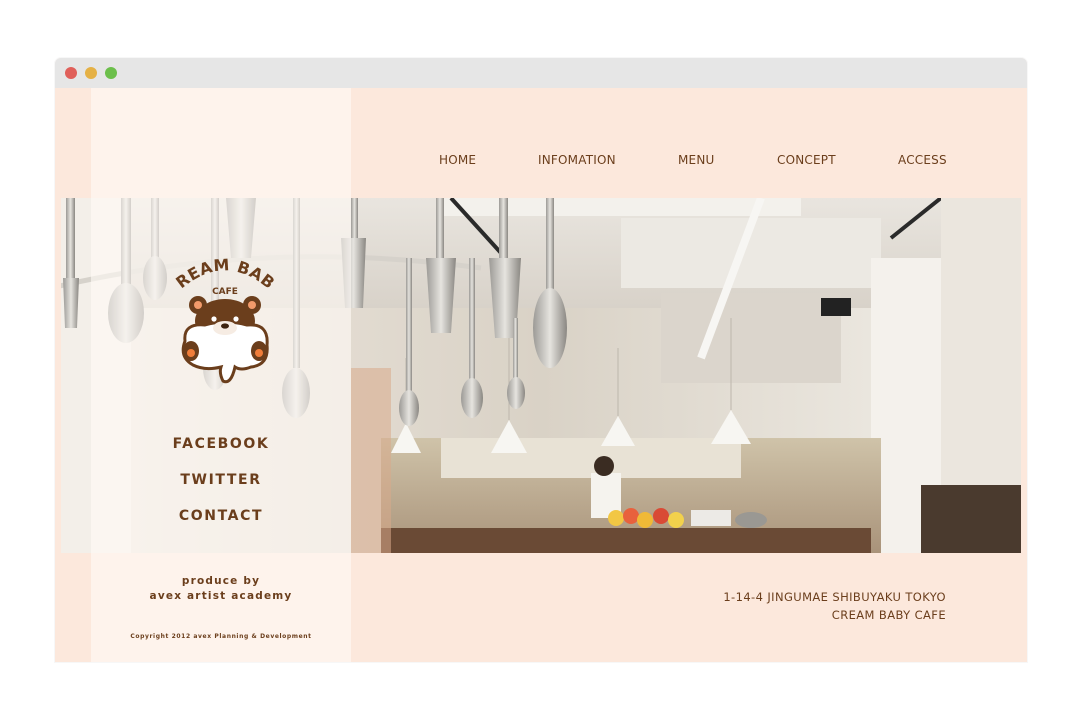  I want to click on window-titlebar, so click(541, 73).